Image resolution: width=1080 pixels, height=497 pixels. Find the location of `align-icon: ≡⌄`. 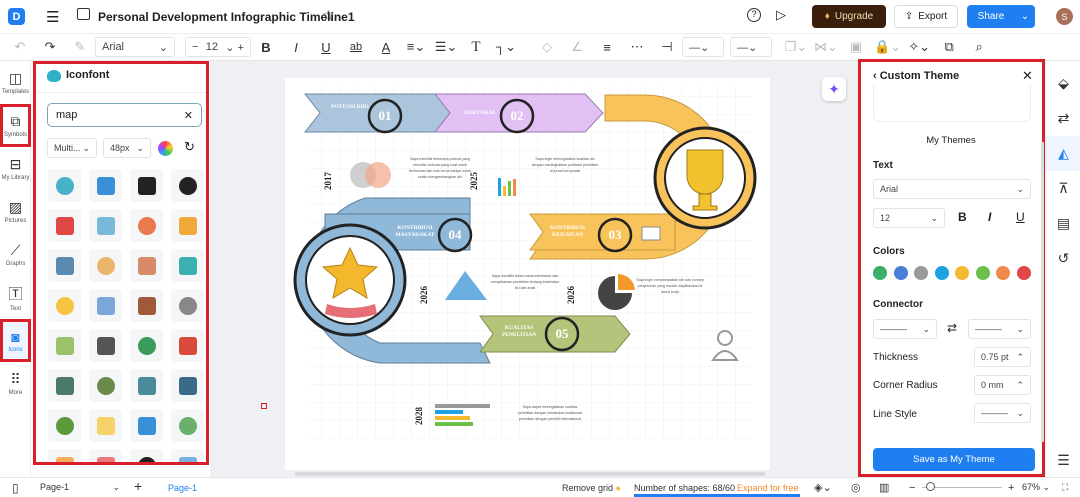

align-icon: ≡⌄ is located at coordinates (416, 47).